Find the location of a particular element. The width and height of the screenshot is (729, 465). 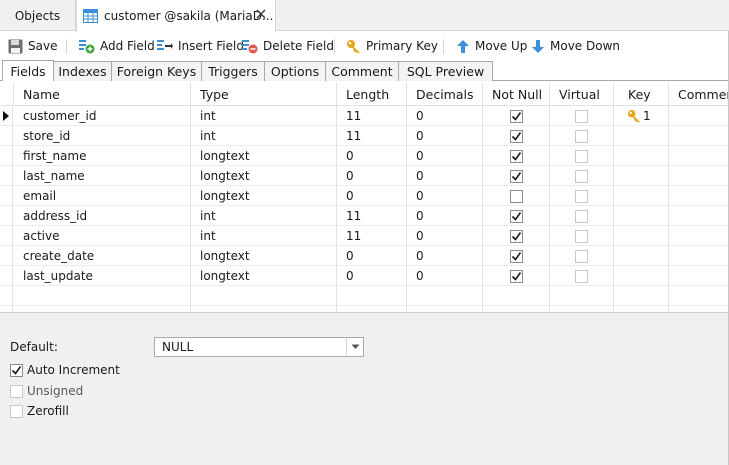

table-row: last_name longtext 0 0 is located at coordinates (364, 176).